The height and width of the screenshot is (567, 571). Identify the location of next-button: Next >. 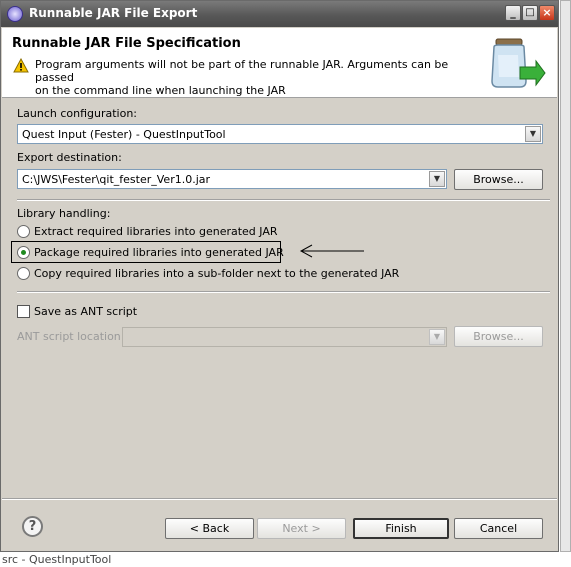
(301, 528).